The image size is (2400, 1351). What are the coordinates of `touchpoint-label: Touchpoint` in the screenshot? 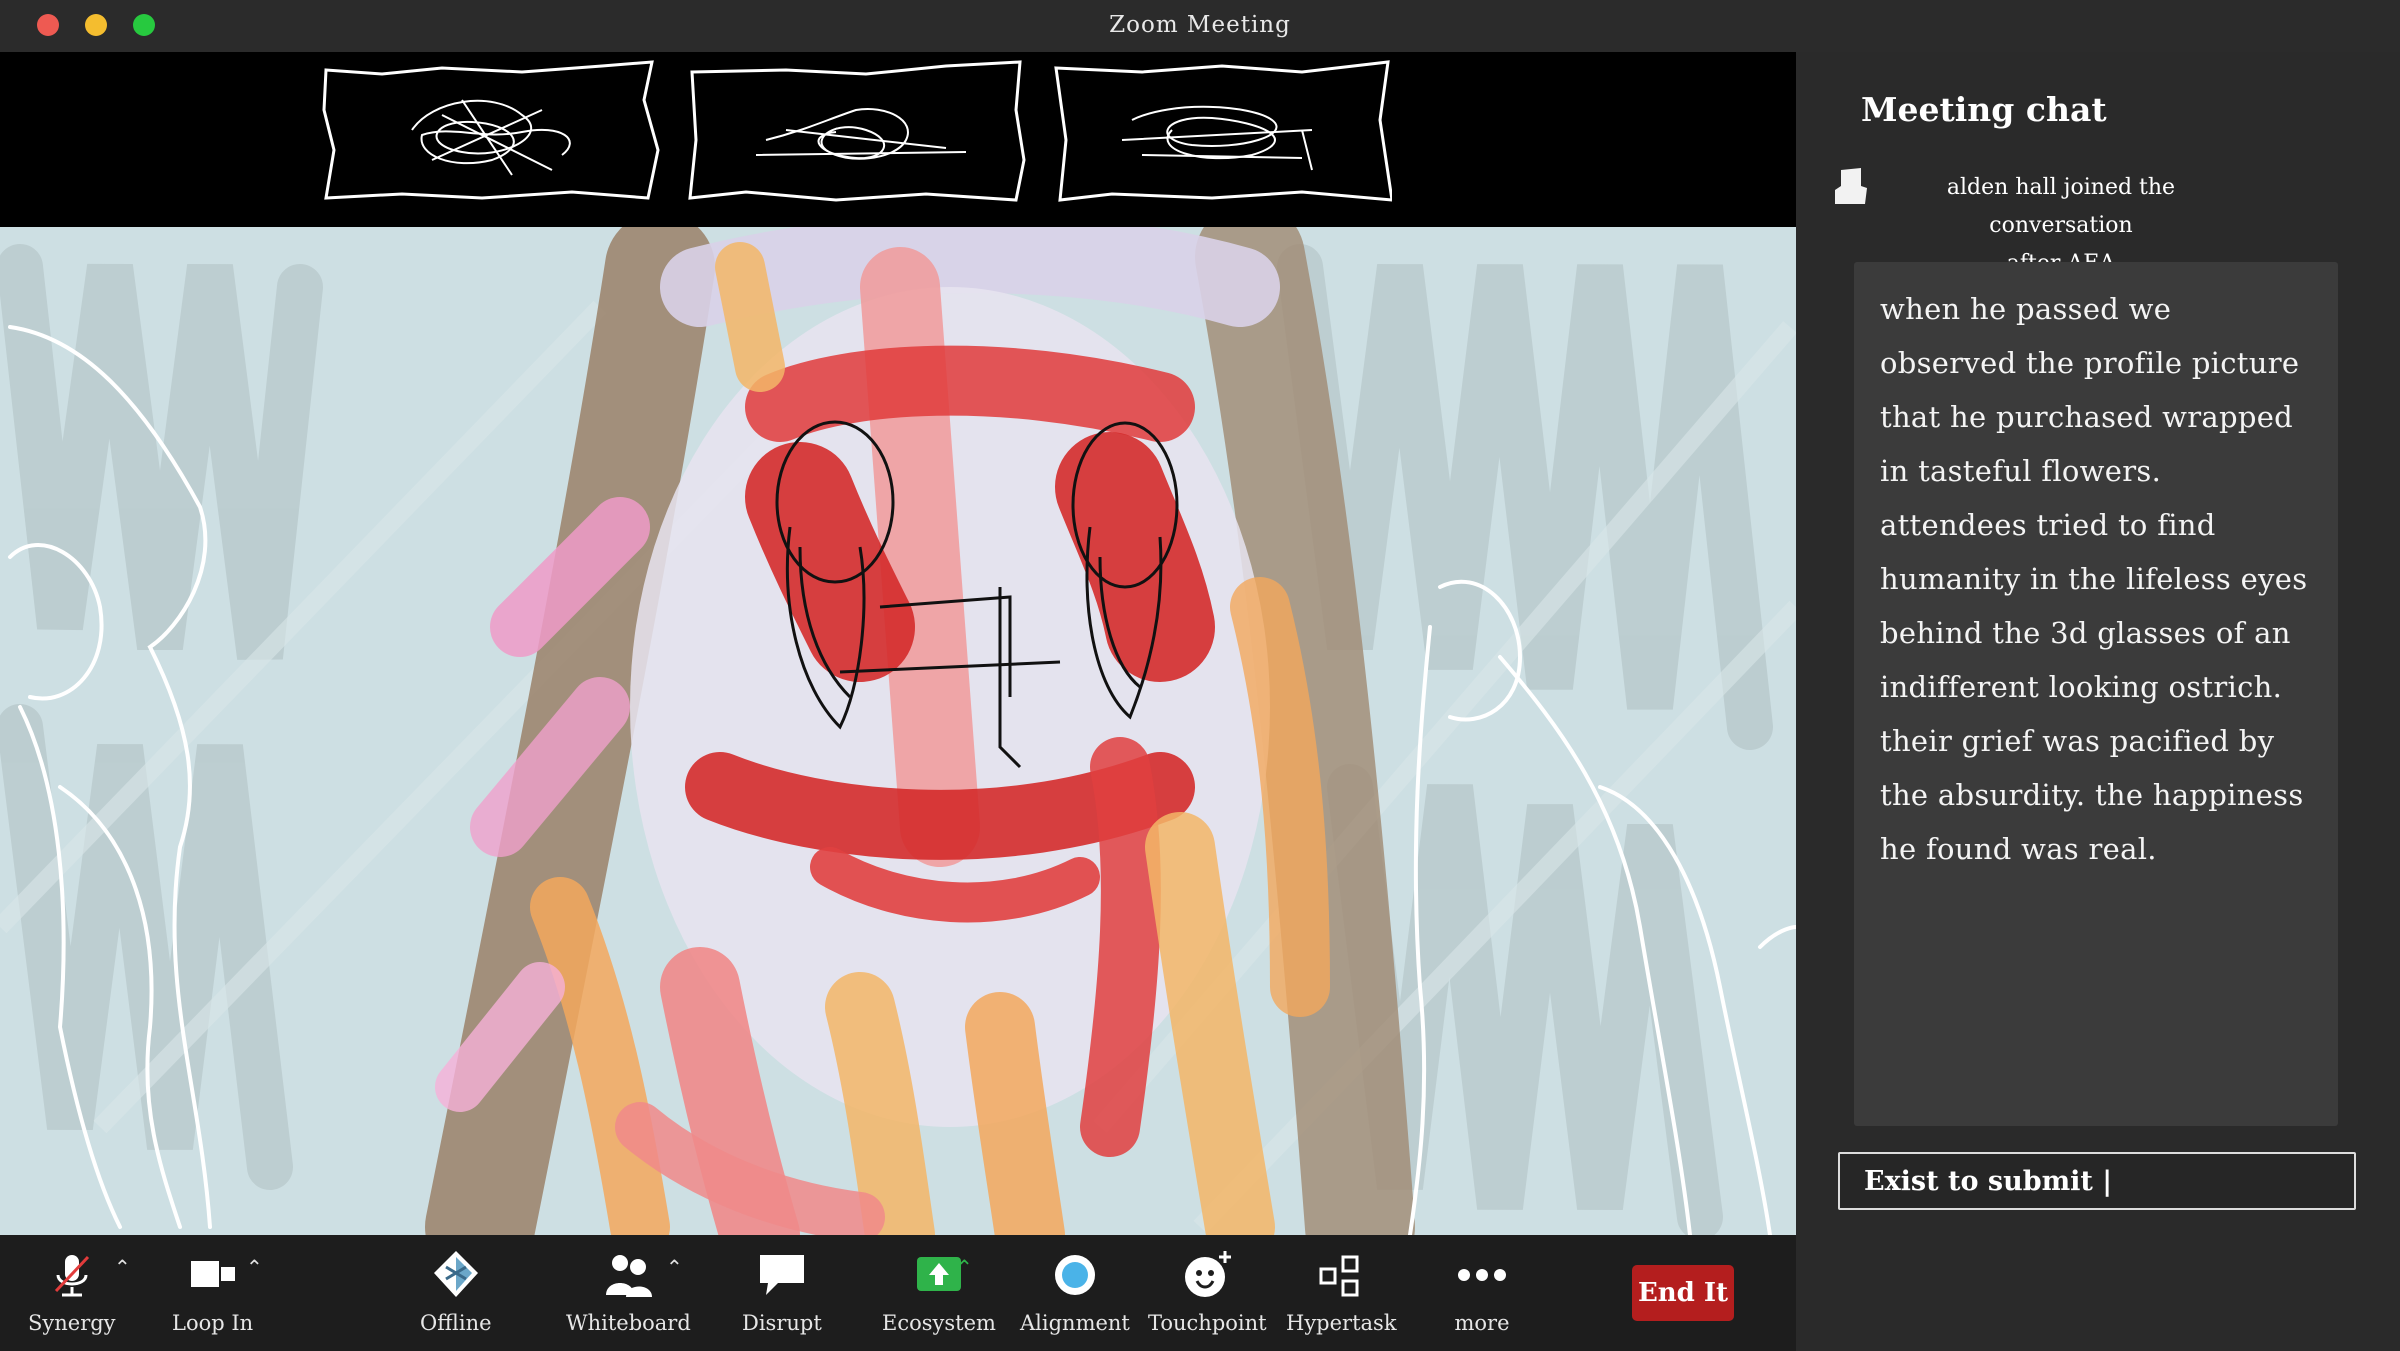 It's located at (1207, 1323).